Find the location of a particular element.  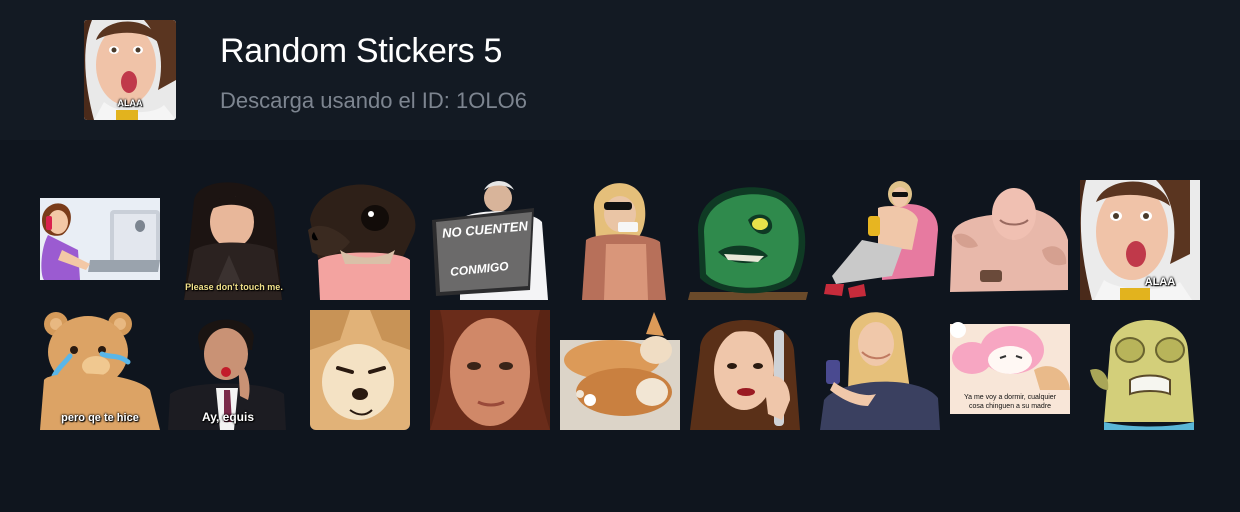

sticker-crying-teddy: pero qe te hice is located at coordinates (100, 370).